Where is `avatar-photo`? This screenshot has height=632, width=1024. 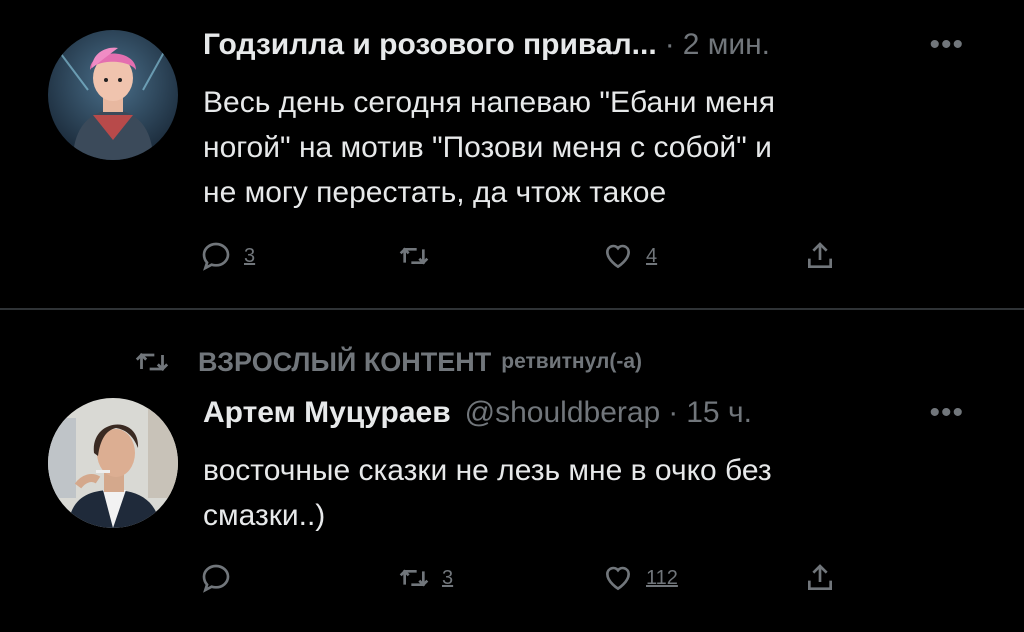 avatar-photo is located at coordinates (113, 463).